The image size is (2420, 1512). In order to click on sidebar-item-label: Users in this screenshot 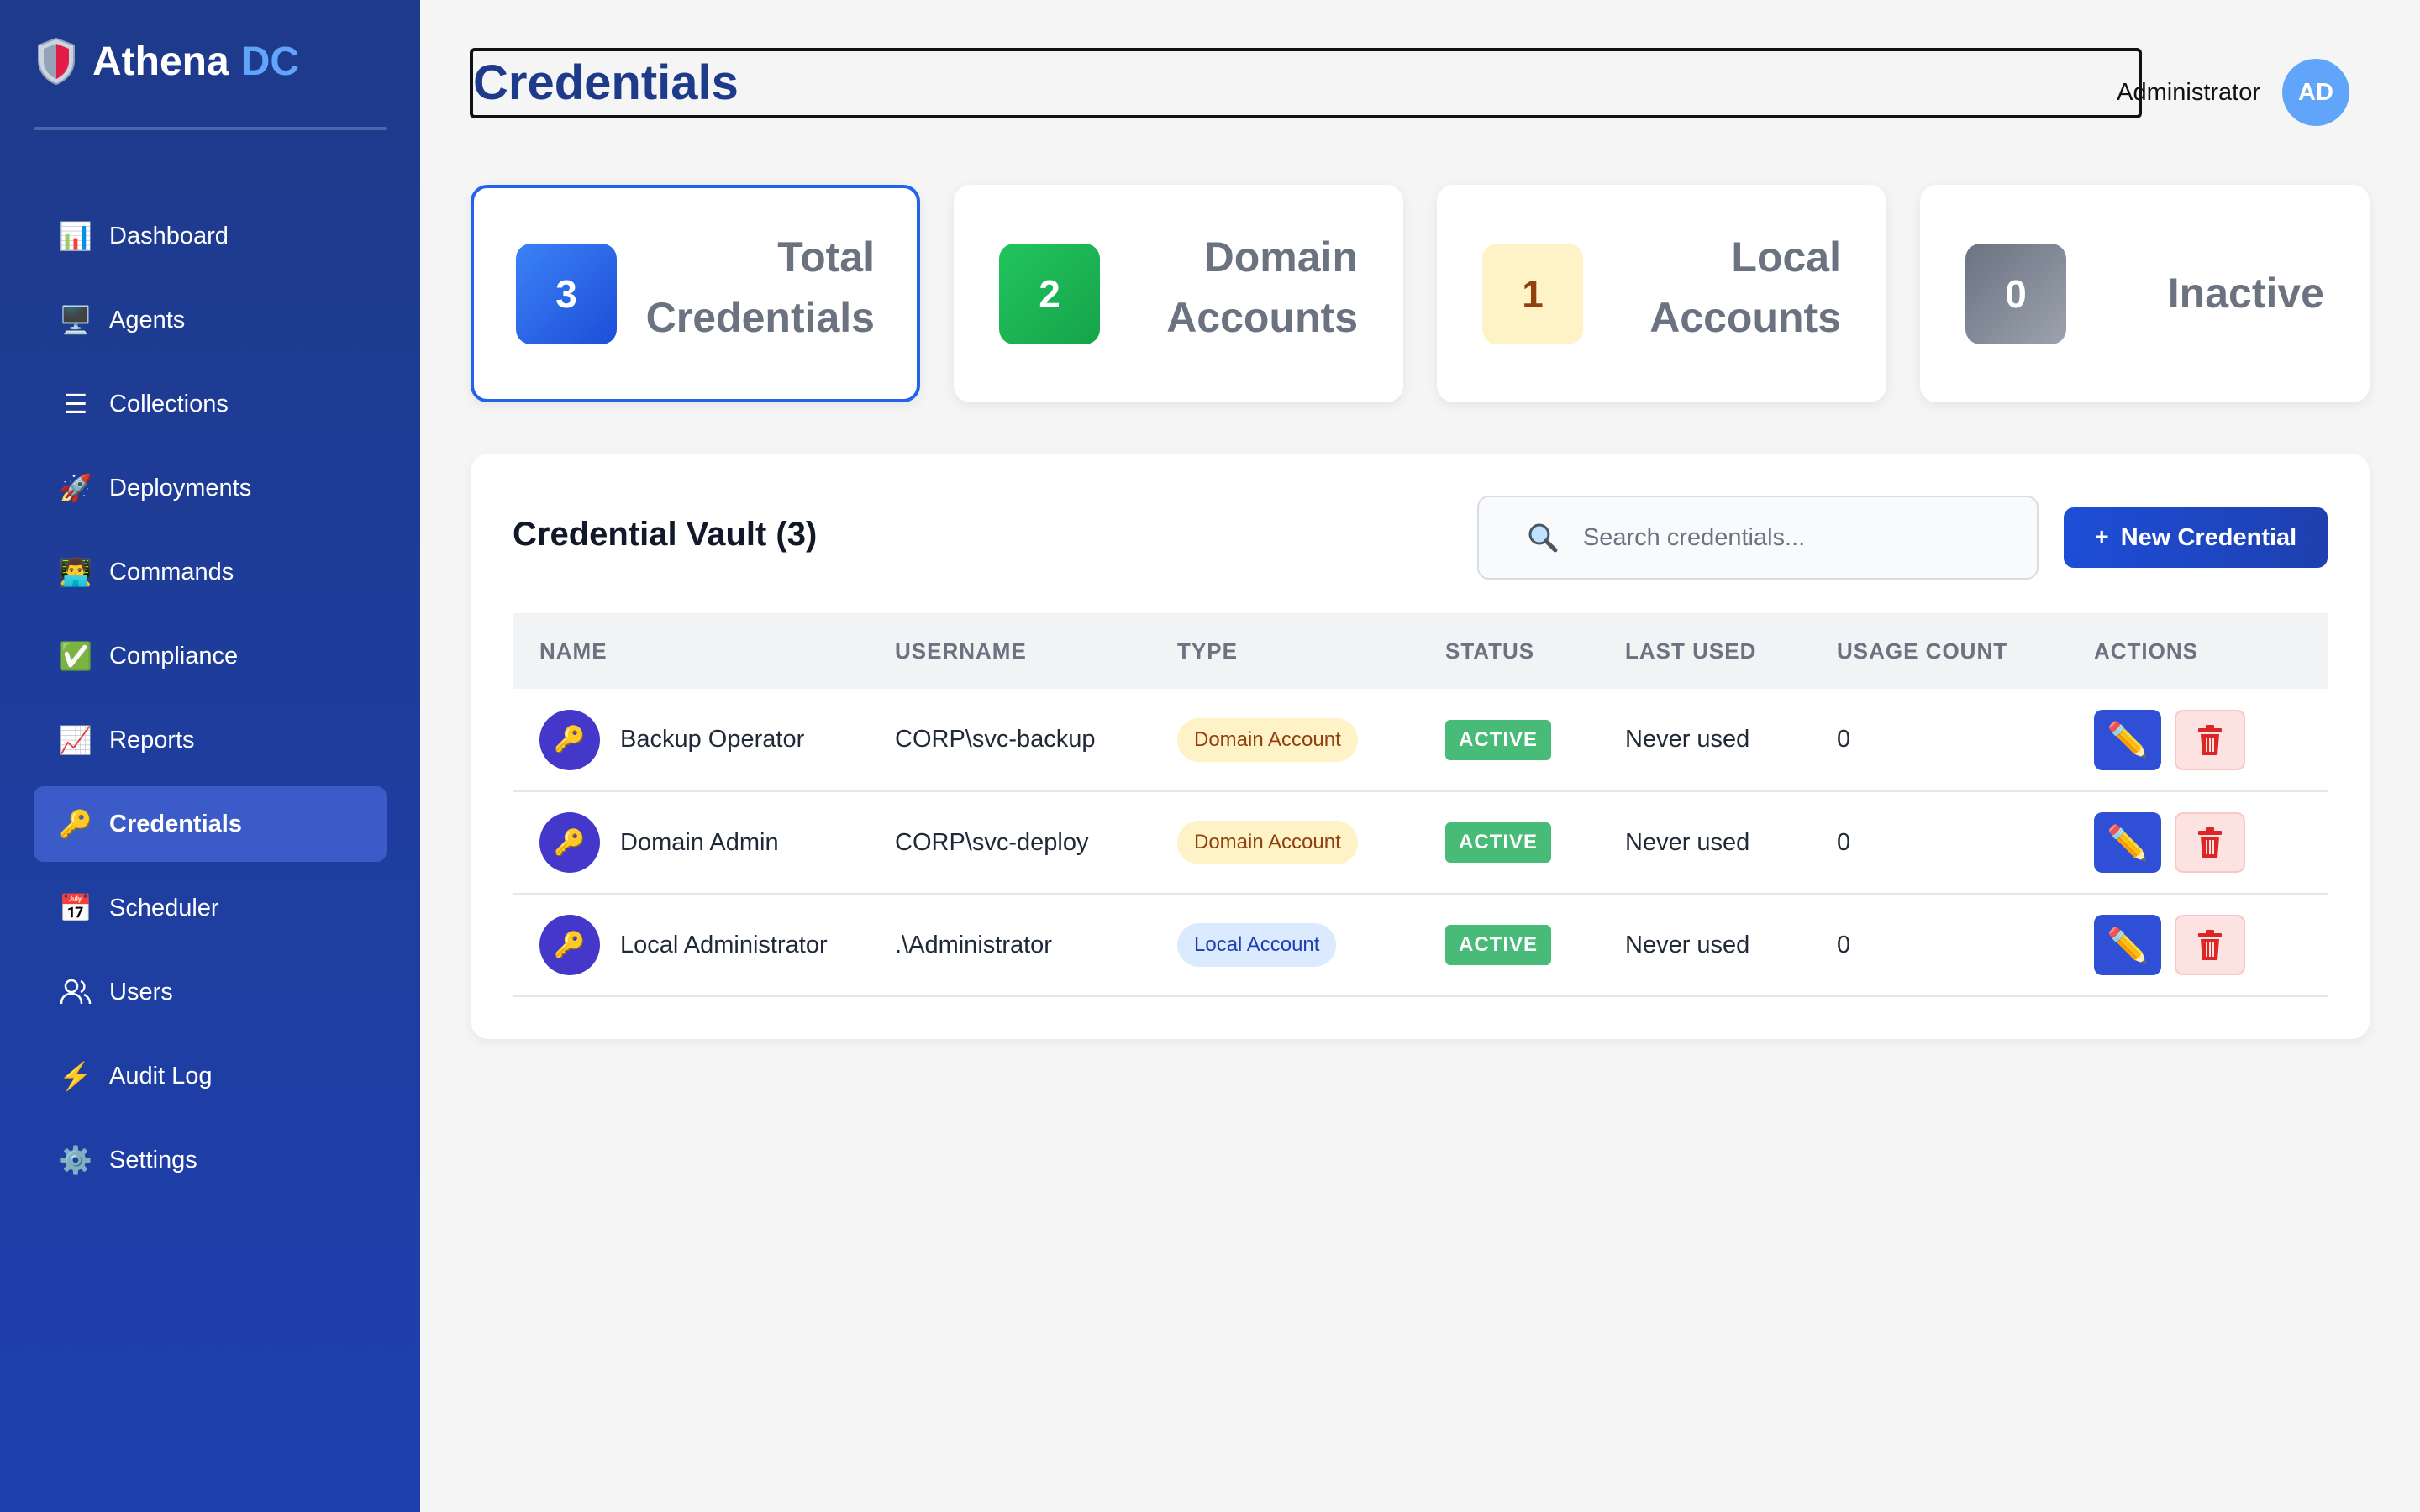, I will do `click(141, 991)`.